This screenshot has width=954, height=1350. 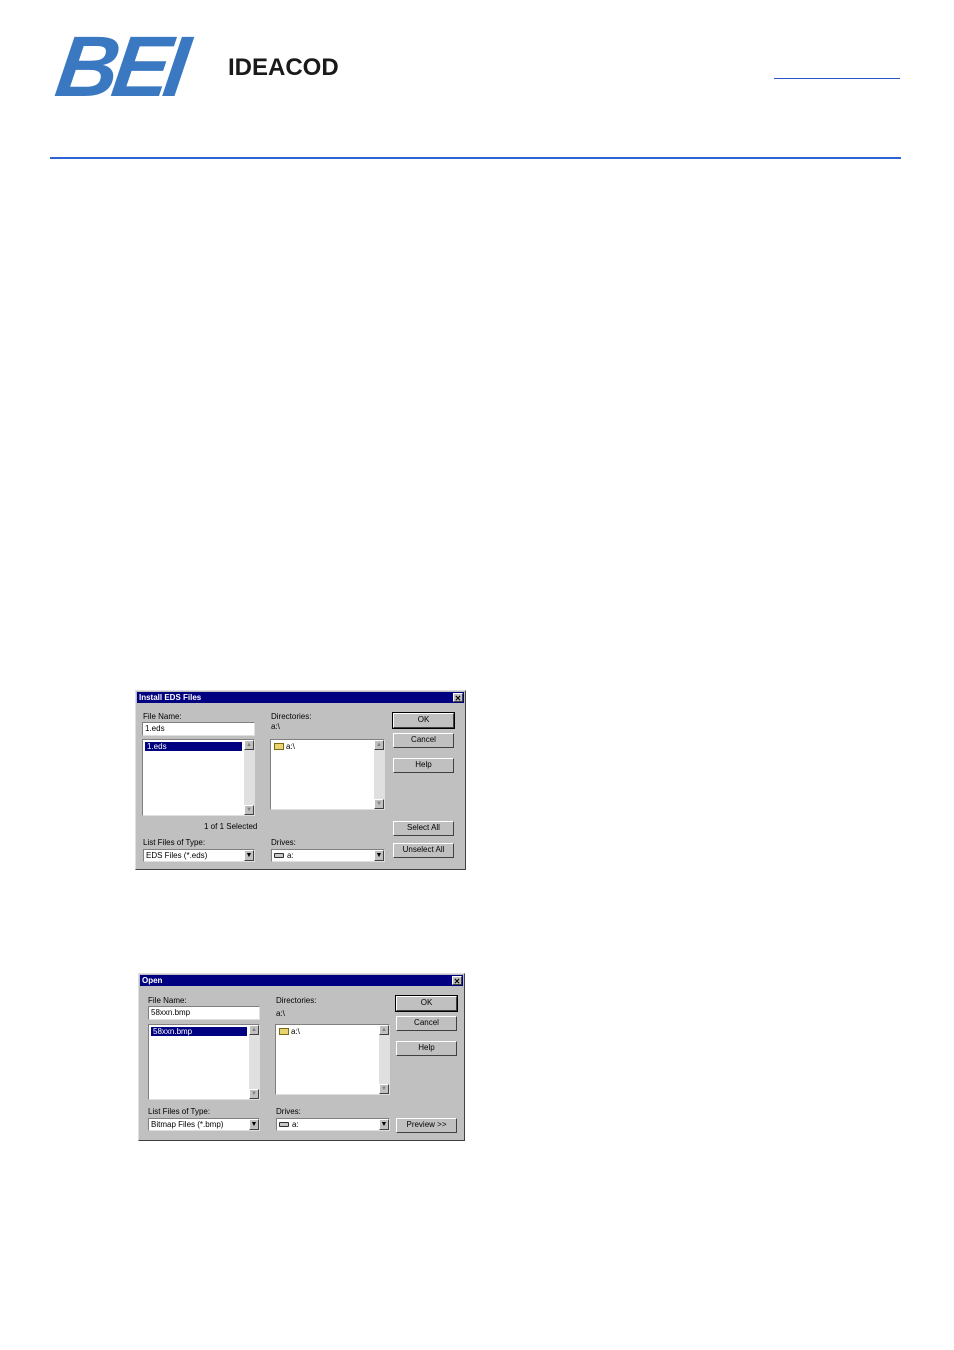 What do you see at coordinates (837, 78) in the screenshot?
I see `header-link-underline` at bounding box center [837, 78].